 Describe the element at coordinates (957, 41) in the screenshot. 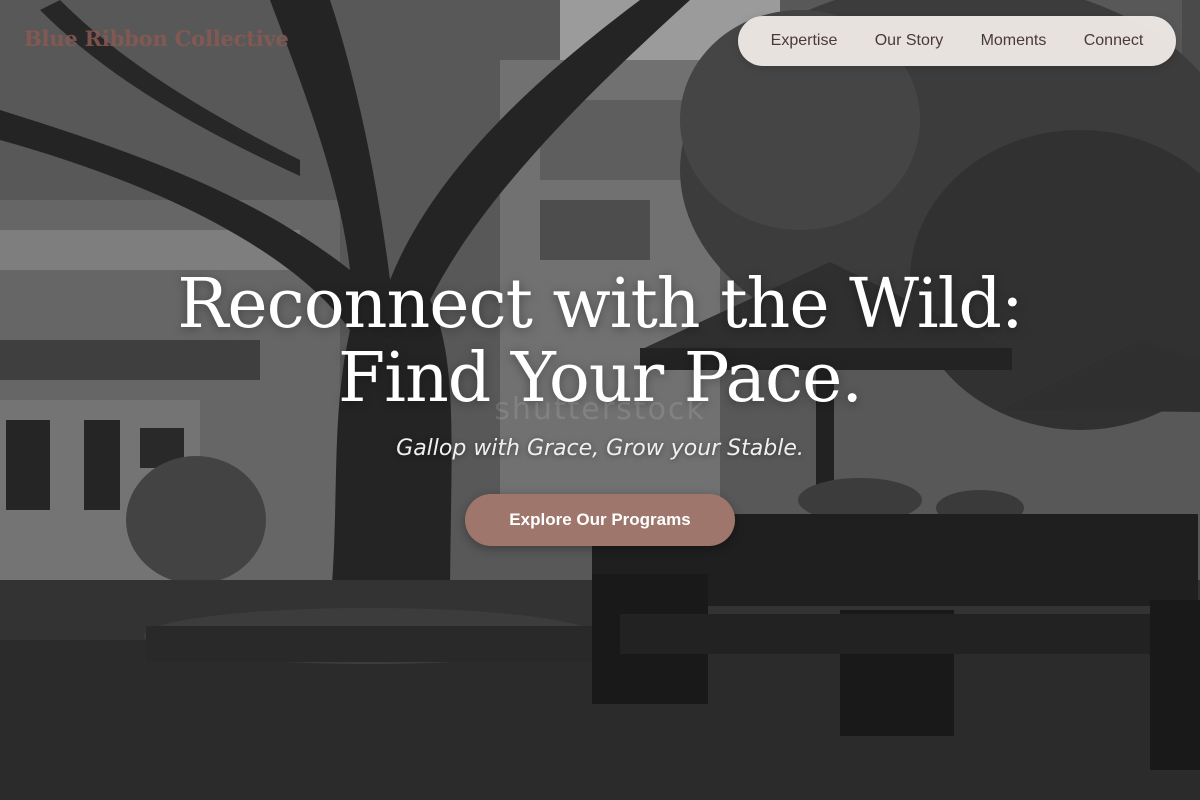

I see `main-nav: Expertise Our Story Moments Connect` at that location.